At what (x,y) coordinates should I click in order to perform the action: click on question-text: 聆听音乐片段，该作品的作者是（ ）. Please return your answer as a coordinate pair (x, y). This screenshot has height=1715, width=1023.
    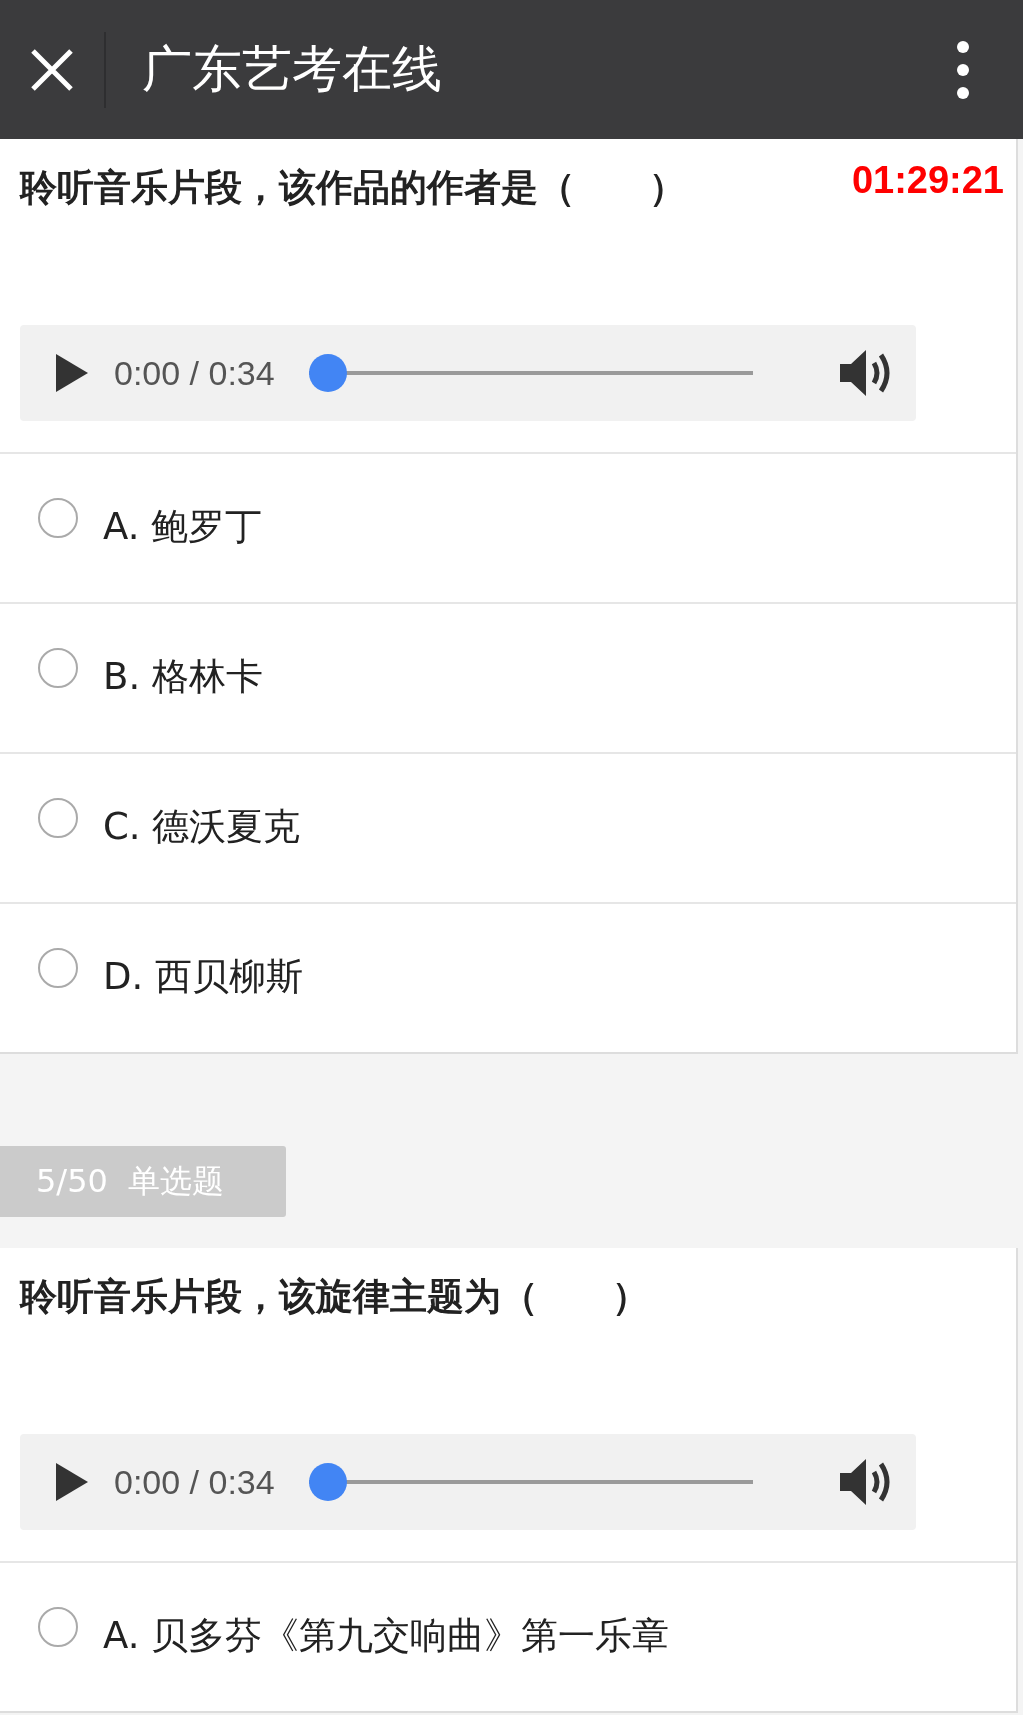
    Looking at the image, I should click on (353, 188).